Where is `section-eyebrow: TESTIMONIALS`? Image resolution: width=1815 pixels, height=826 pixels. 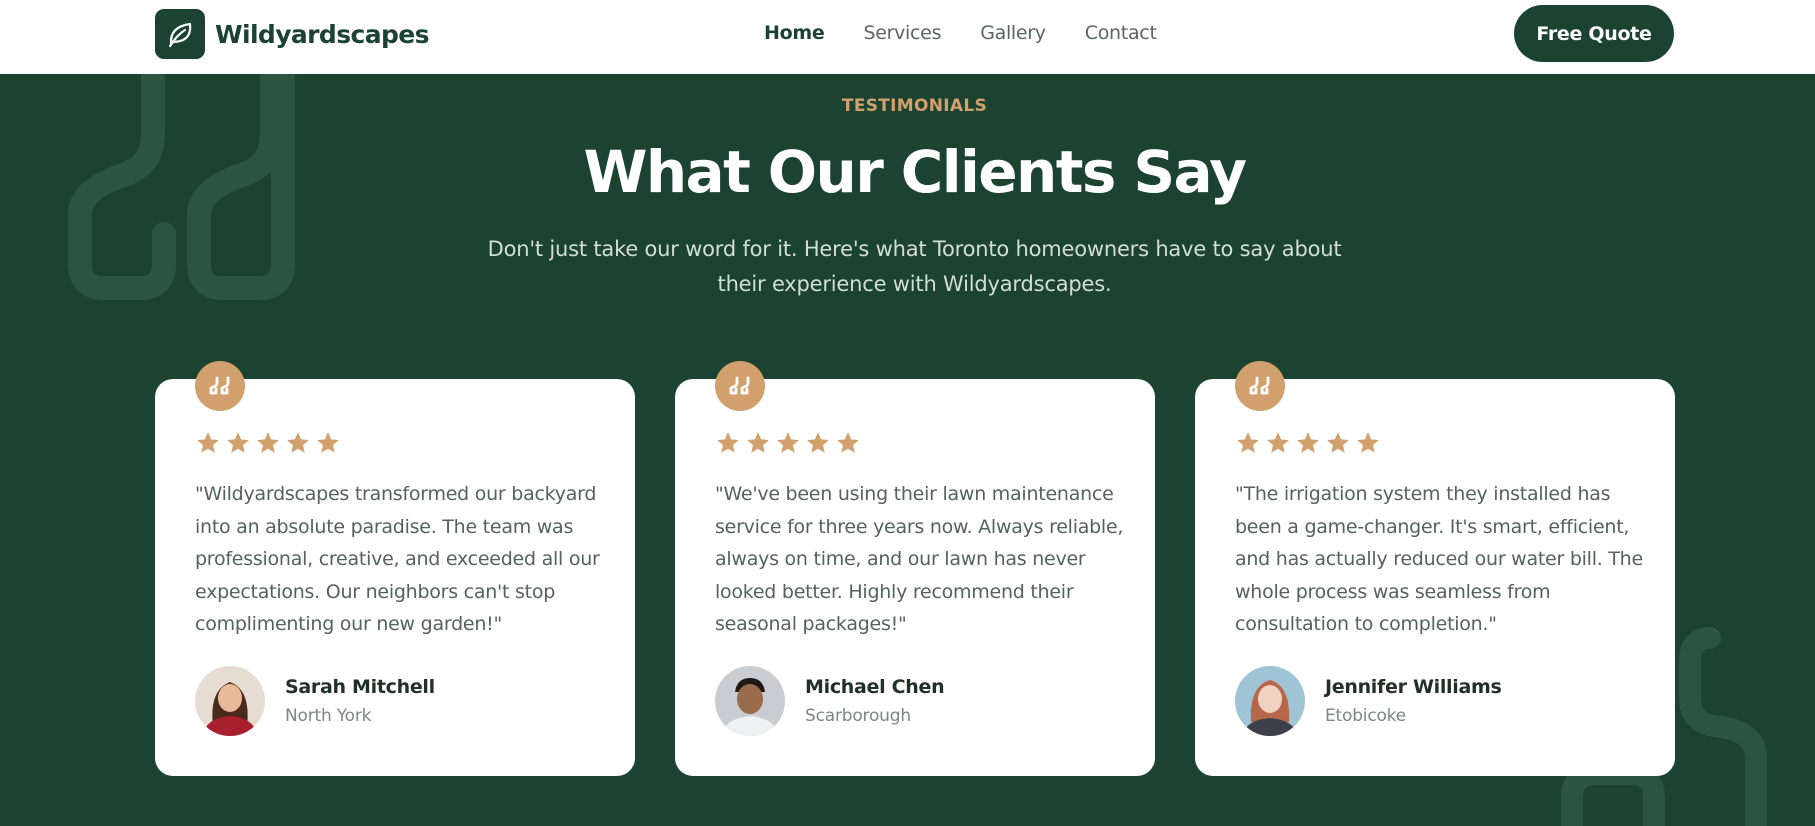 section-eyebrow: TESTIMONIALS is located at coordinates (914, 106).